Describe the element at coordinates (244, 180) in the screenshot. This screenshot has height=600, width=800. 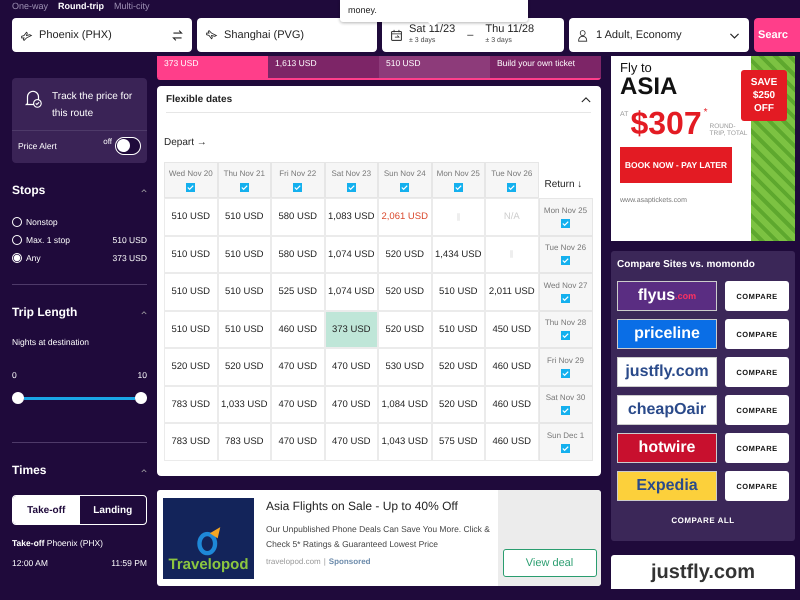
I see `column-header: Thu Nov 21` at that location.